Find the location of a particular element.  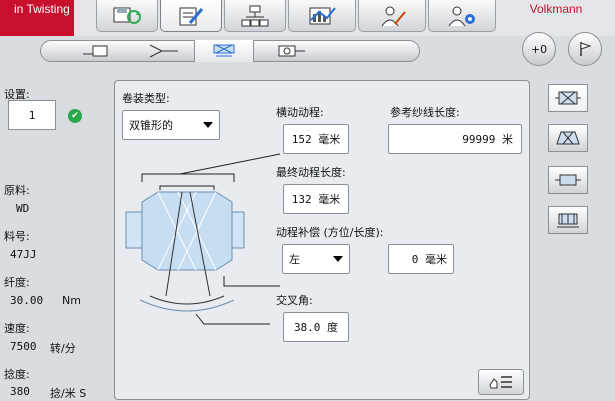

sub-tab-winding is located at coordinates (224, 51).